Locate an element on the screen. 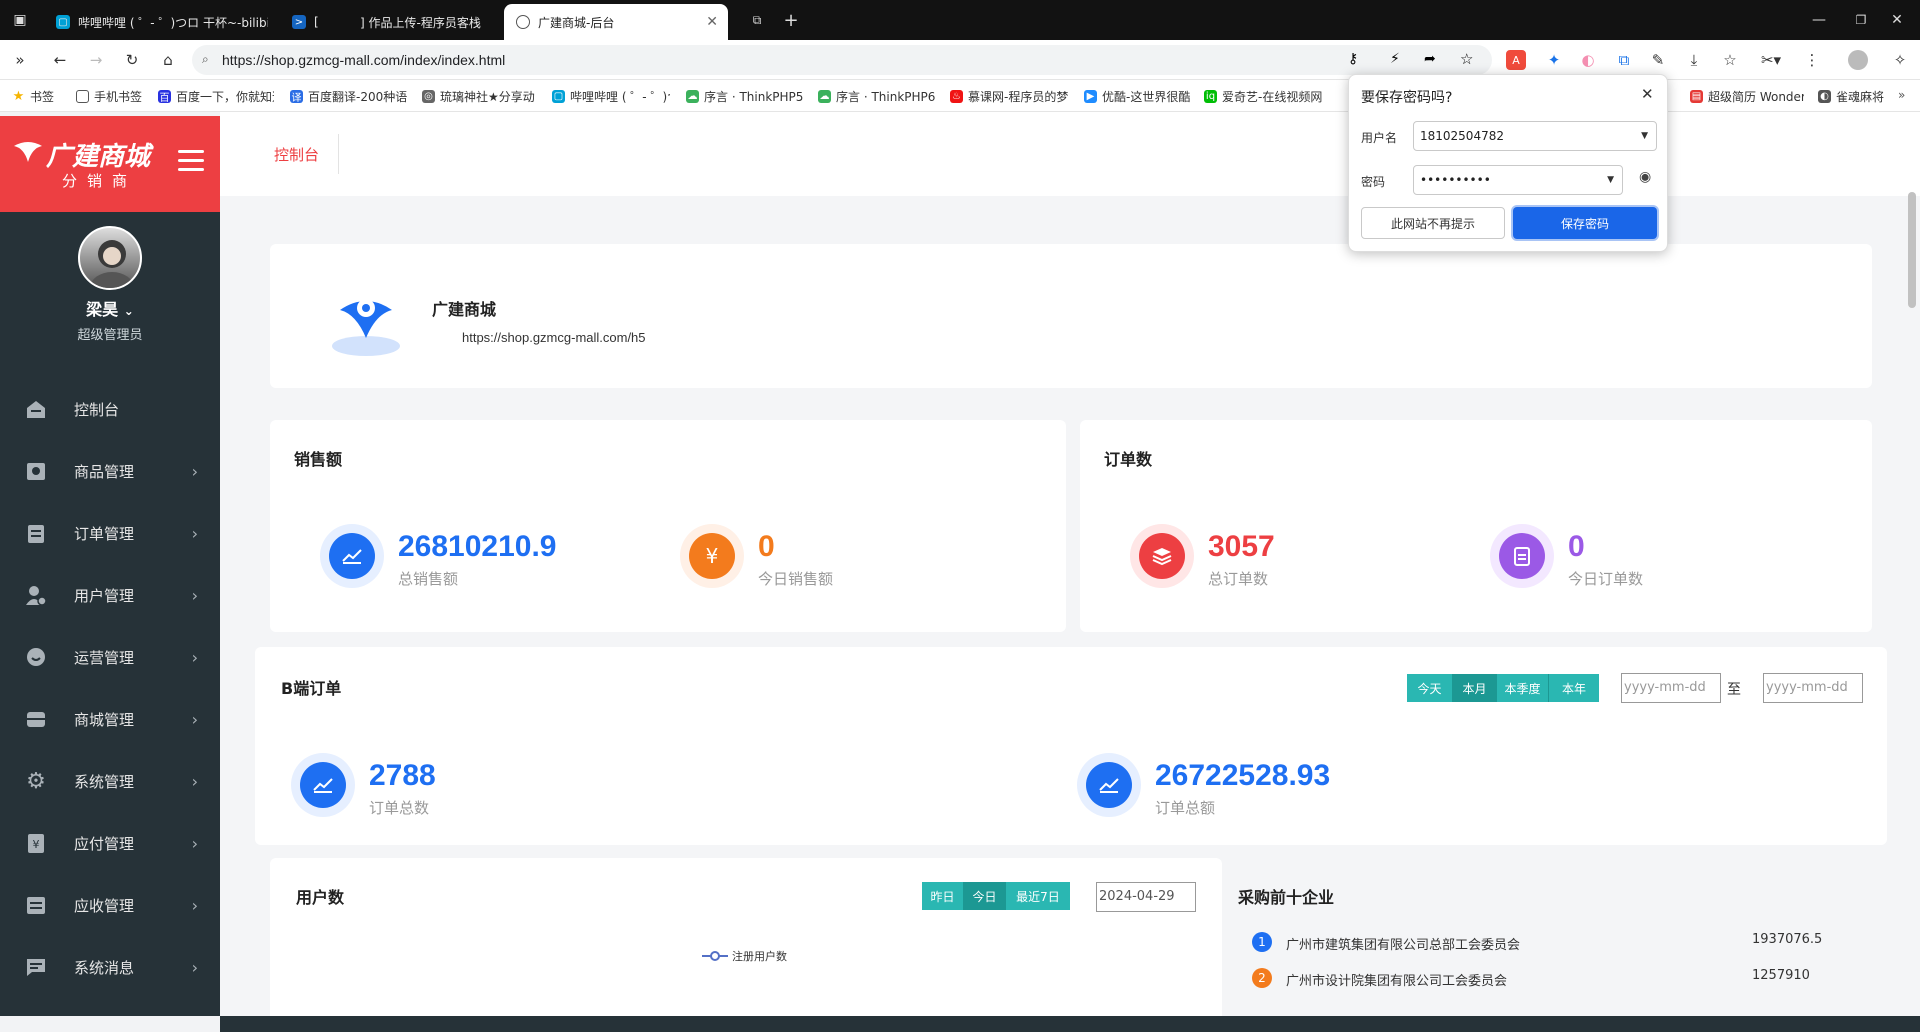 The image size is (1920, 1032). tab-active: 广建商城-后台 ✕ is located at coordinates (616, 22).